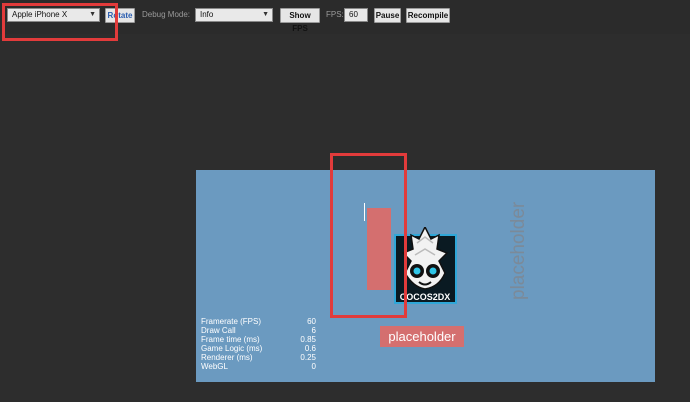 The width and height of the screenshot is (690, 402). Describe the element at coordinates (258, 366) in the screenshot. I see `stat-row: WebGL 0` at that location.